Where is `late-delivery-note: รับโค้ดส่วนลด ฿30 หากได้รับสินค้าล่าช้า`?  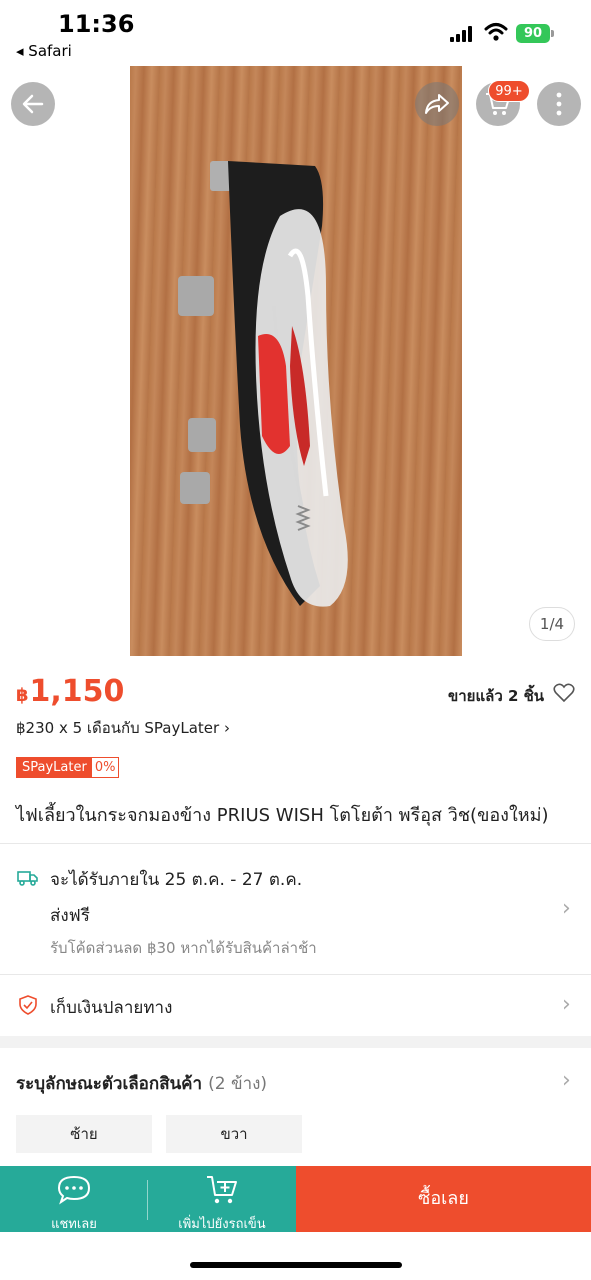
late-delivery-note: รับโค้ดส่วนลด ฿30 หากได้รับสินค้าล่าช้า is located at coordinates (183, 948).